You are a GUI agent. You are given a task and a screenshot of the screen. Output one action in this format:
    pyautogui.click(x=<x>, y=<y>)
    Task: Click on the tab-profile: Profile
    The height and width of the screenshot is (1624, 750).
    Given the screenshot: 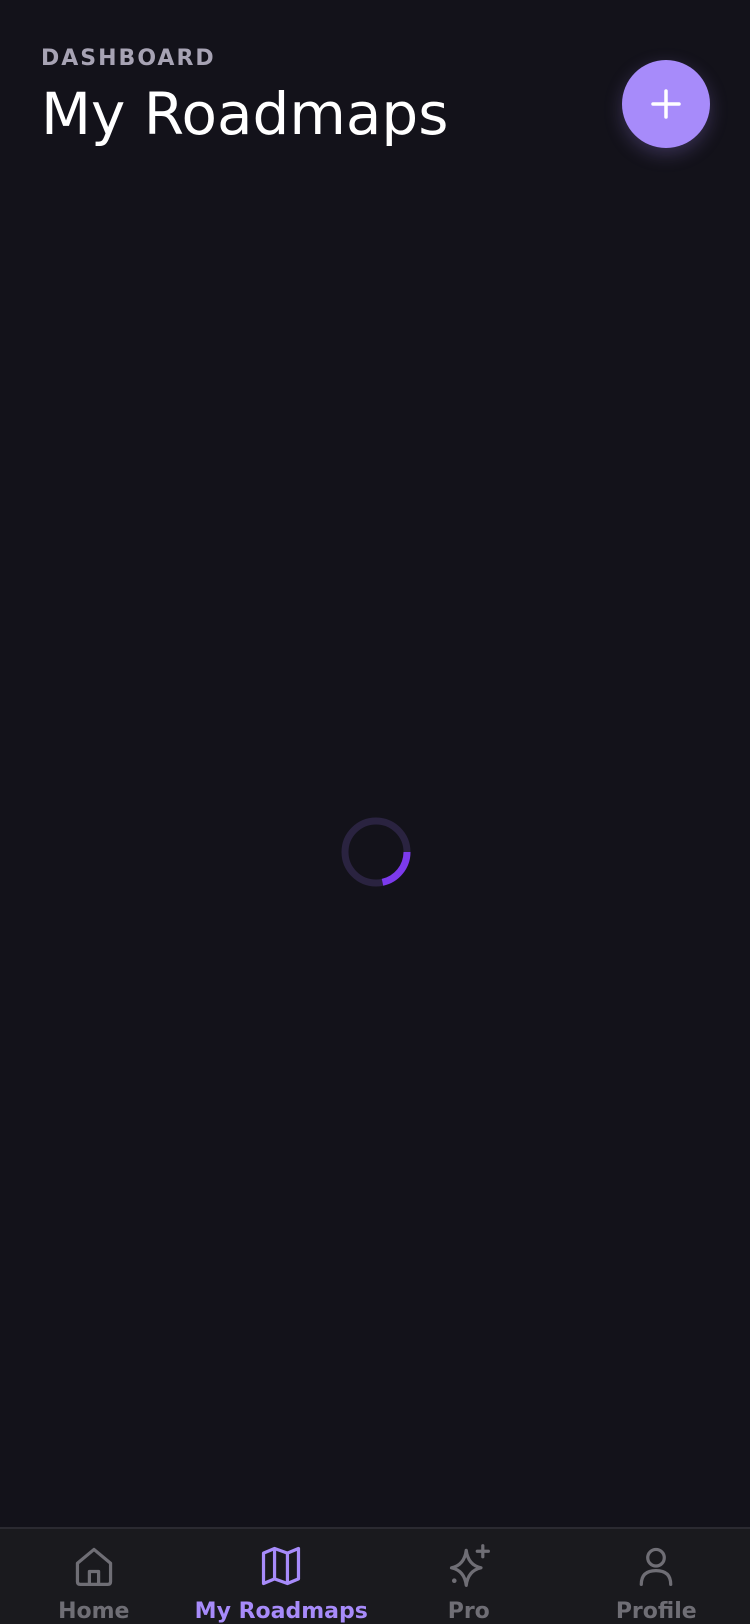 What is the action you would take?
    pyautogui.click(x=656, y=1576)
    